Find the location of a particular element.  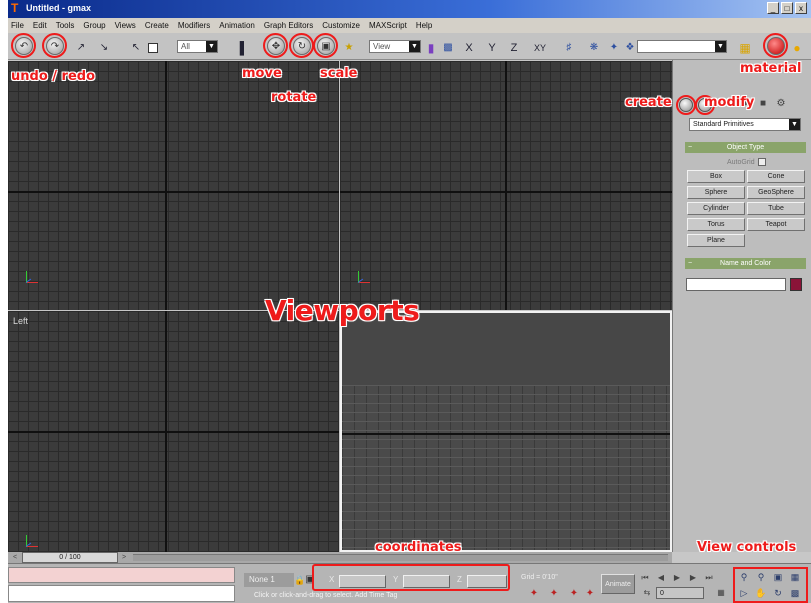

curve-editor-icon: ▦ is located at coordinates (745, 48).